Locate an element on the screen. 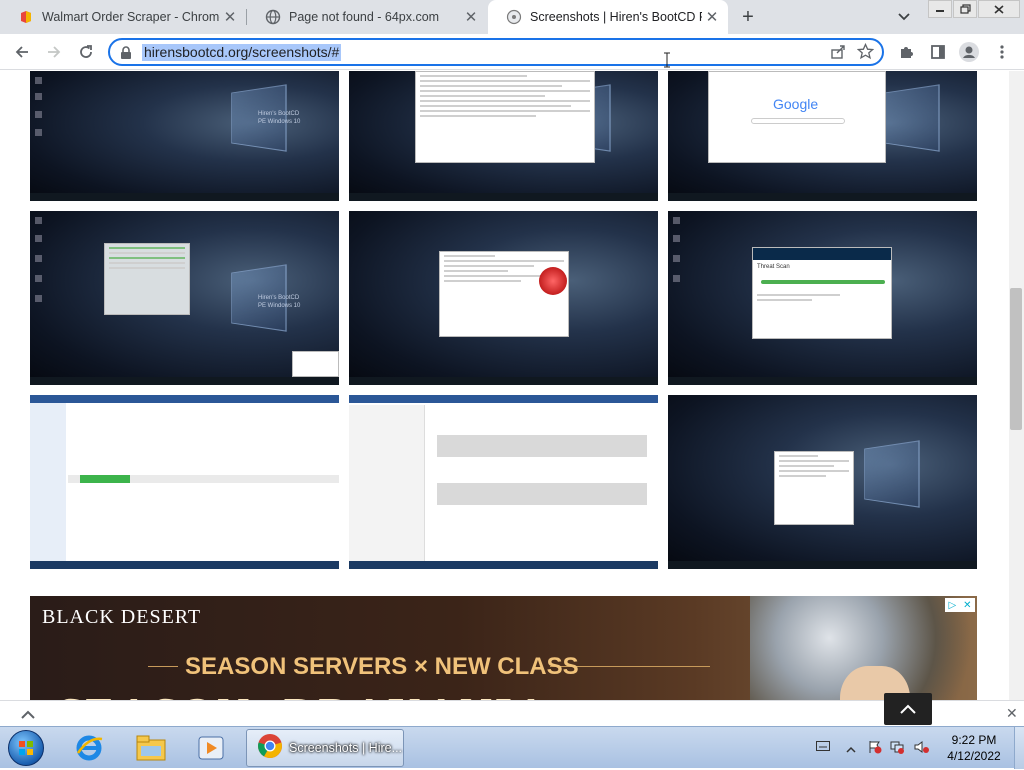 The width and height of the screenshot is (1024, 770). new-tab-button: + is located at coordinates (748, 17).